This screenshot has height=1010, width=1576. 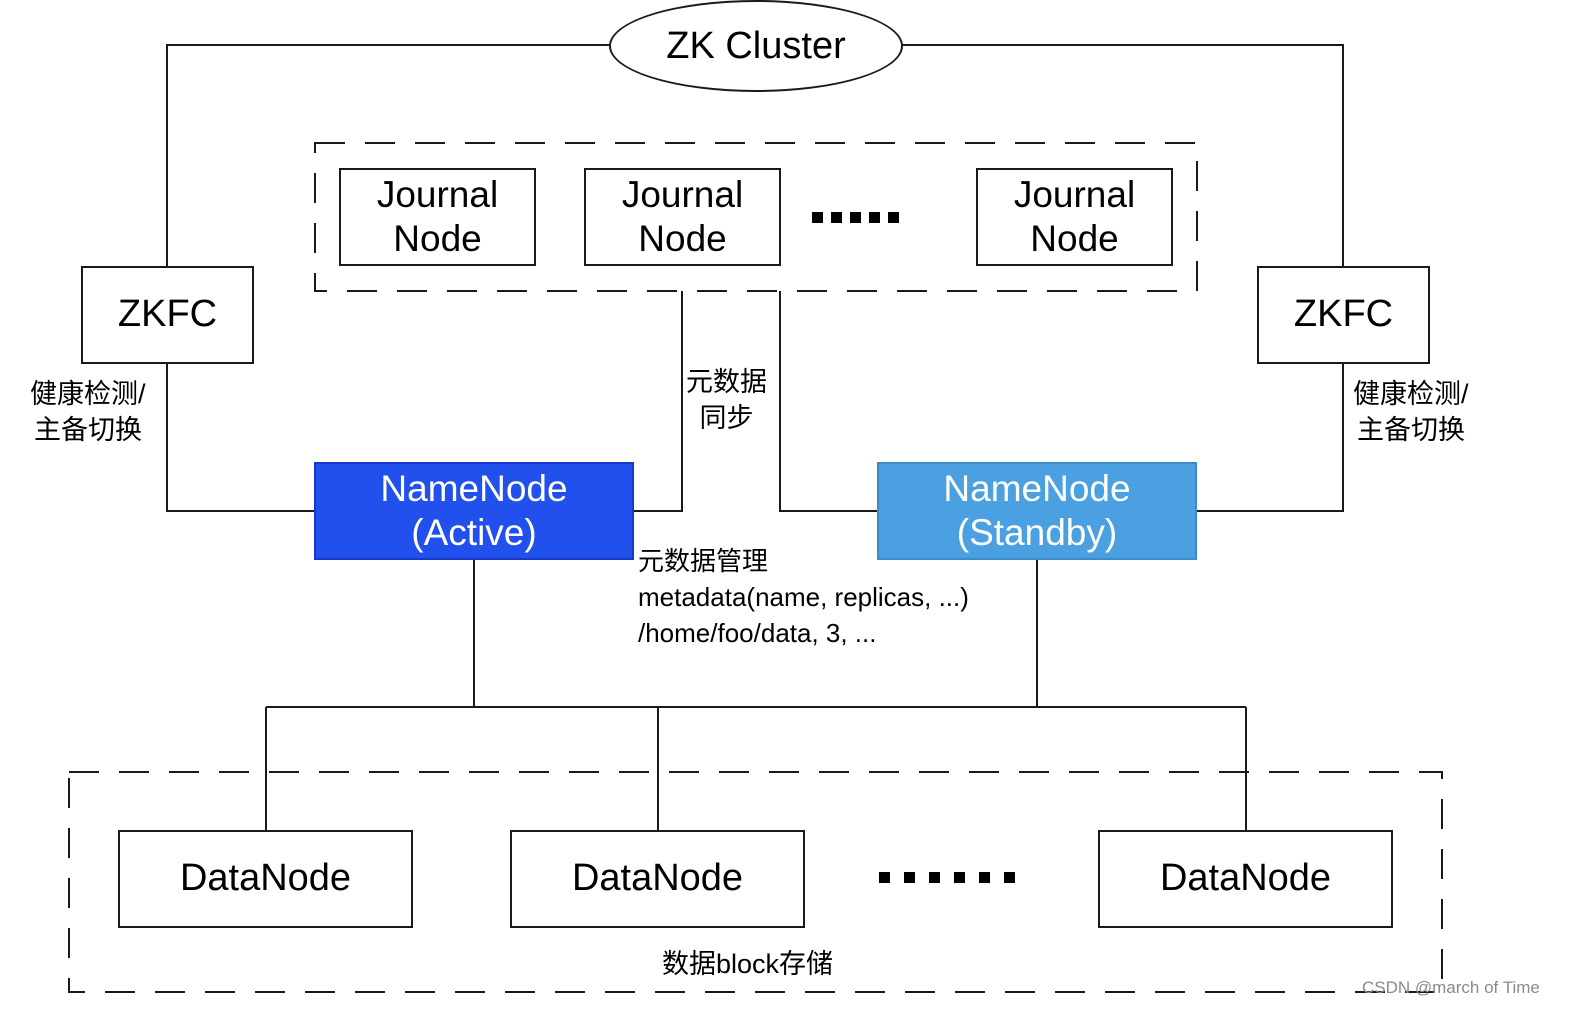 I want to click on datanode-3: DataNode, so click(x=1245, y=879).